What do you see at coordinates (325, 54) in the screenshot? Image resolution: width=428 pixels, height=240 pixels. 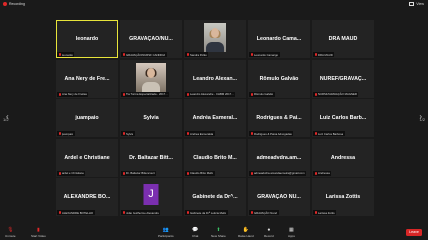 I see `participant-name-tag-text: DRA MAUD` at bounding box center [325, 54].